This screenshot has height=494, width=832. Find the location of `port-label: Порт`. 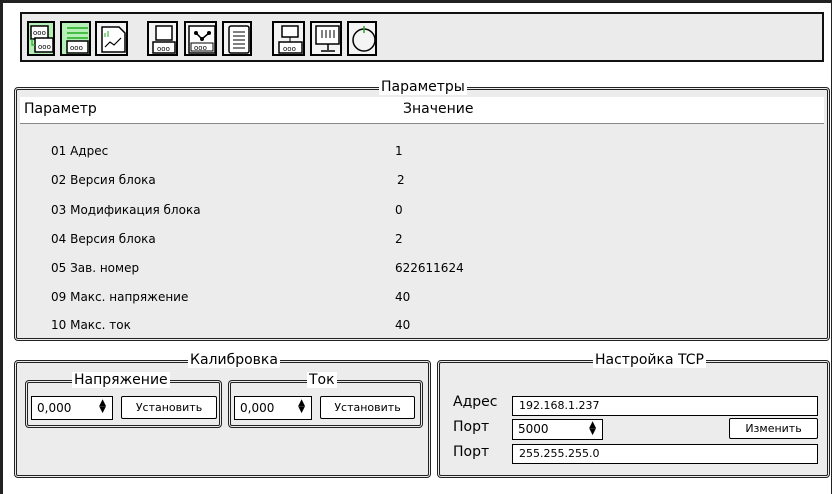

port-label: Порт is located at coordinates (471, 427).